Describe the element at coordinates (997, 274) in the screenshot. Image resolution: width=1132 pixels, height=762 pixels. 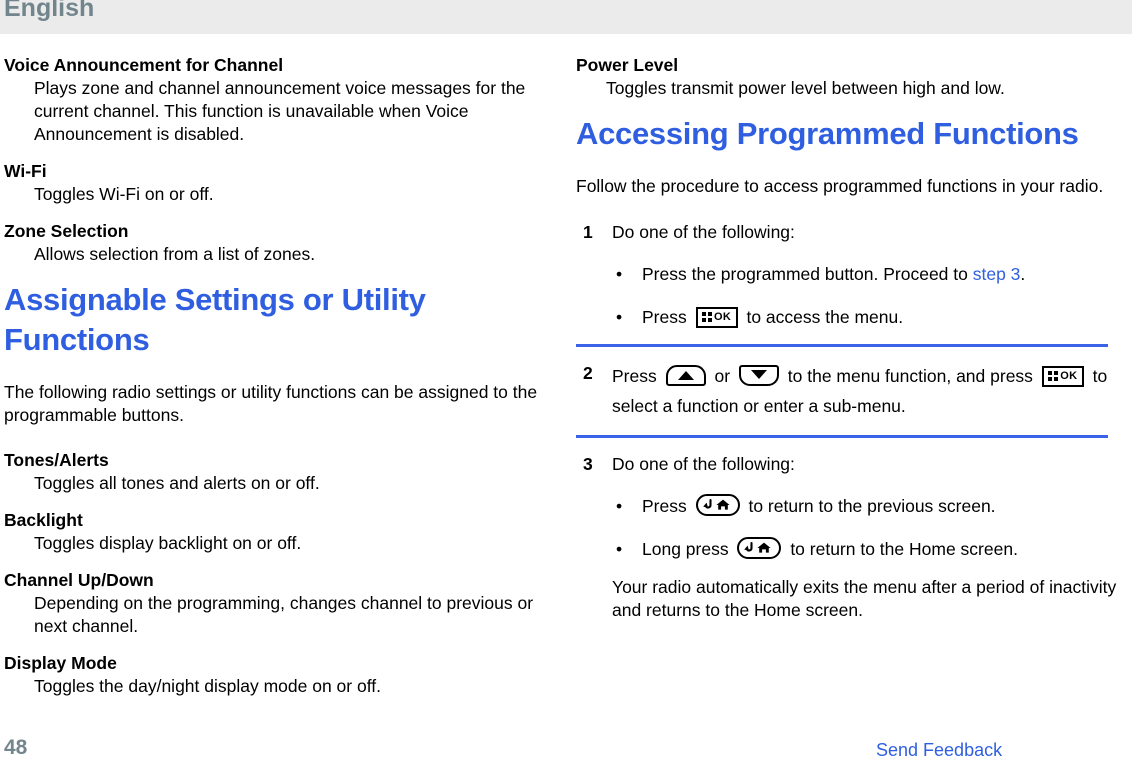
I see `step-3-crossreference-link: step 3` at that location.